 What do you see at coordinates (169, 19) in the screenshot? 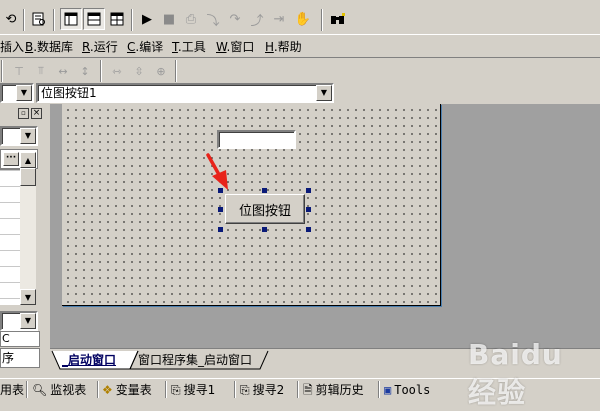
I see `stop-icon: ■` at bounding box center [169, 19].